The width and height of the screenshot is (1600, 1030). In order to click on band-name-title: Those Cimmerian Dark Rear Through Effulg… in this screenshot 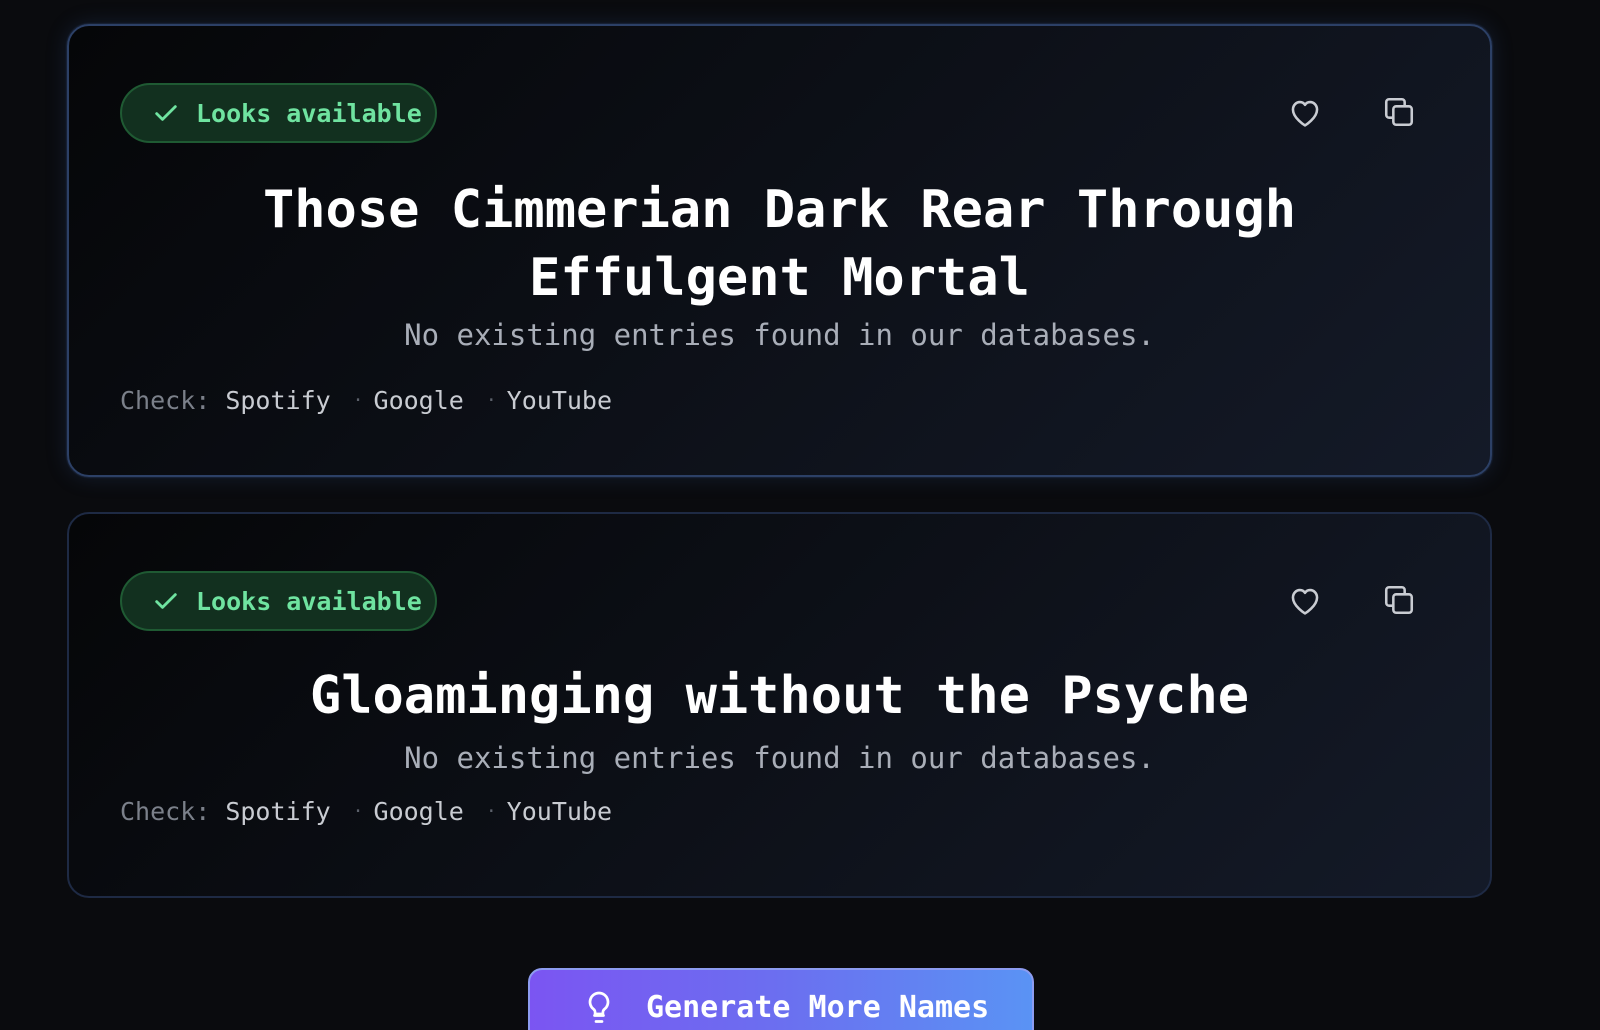, I will do `click(779, 244)`.